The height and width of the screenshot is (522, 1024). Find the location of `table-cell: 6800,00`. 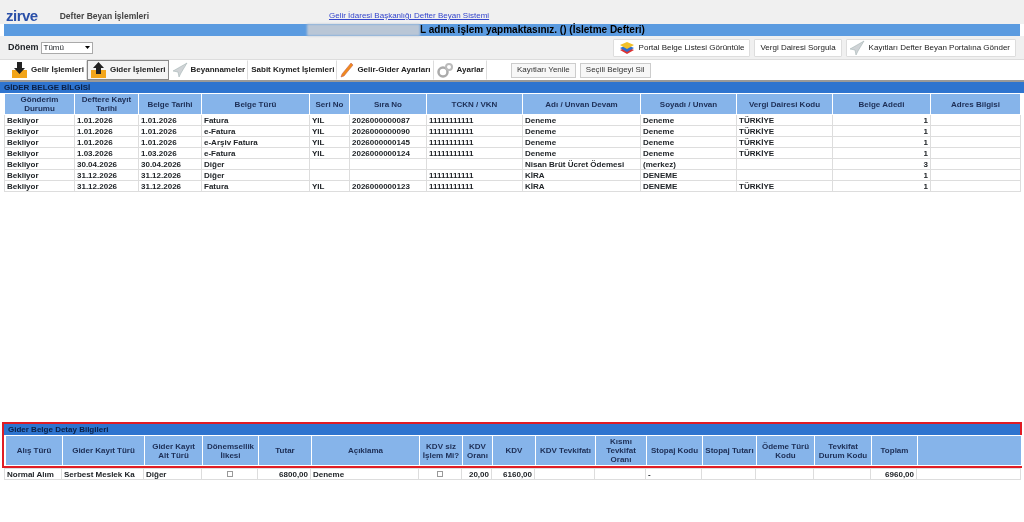

table-cell: 6800,00 is located at coordinates (284, 474).